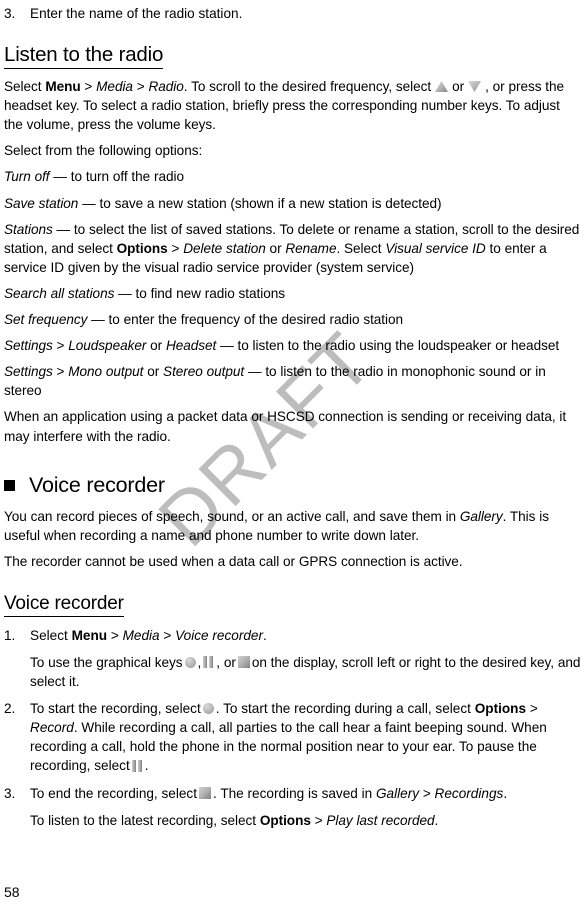  What do you see at coordinates (59, 293) in the screenshot?
I see `option-term: Search all stations` at bounding box center [59, 293].